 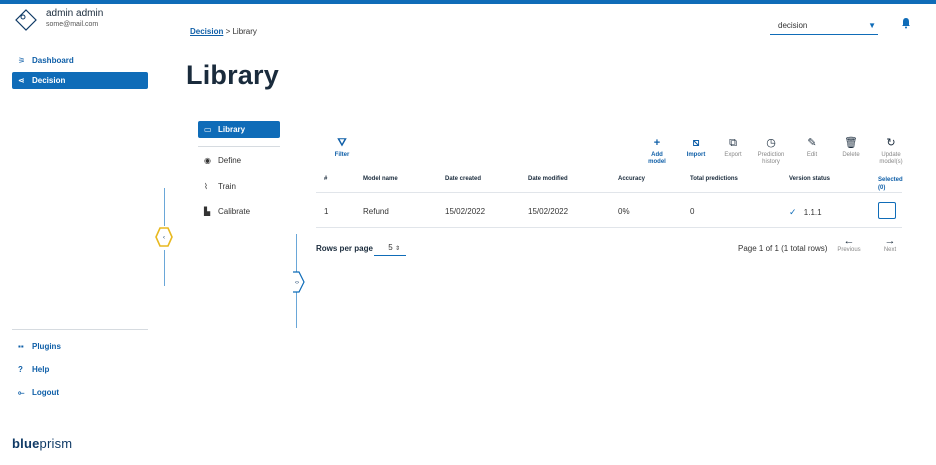 What do you see at coordinates (887, 210) in the screenshot?
I see `row-select-checkbox` at bounding box center [887, 210].